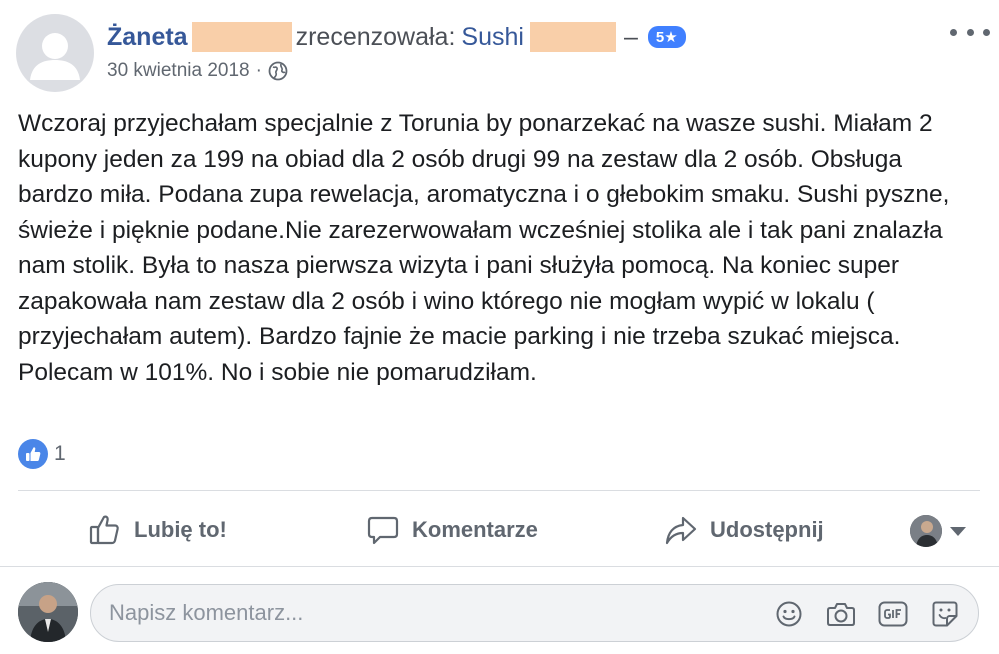 This screenshot has height=654, width=999. I want to click on post-date: 30 kwietnia 2018, so click(178, 71).